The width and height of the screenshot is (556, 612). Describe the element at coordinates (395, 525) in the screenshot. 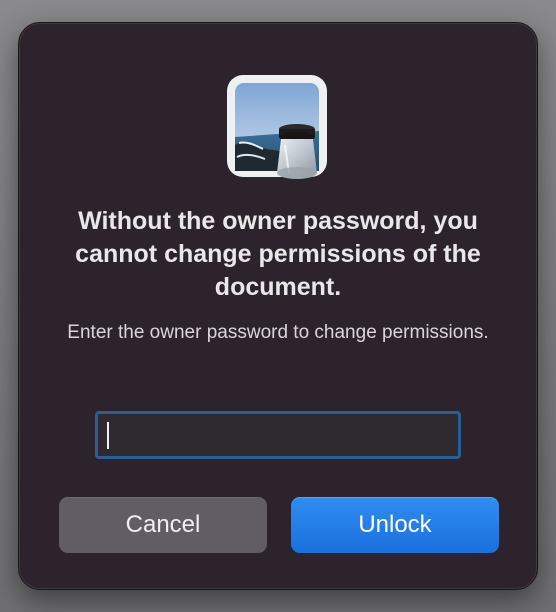

I see `unlock-button: Unlock` at that location.